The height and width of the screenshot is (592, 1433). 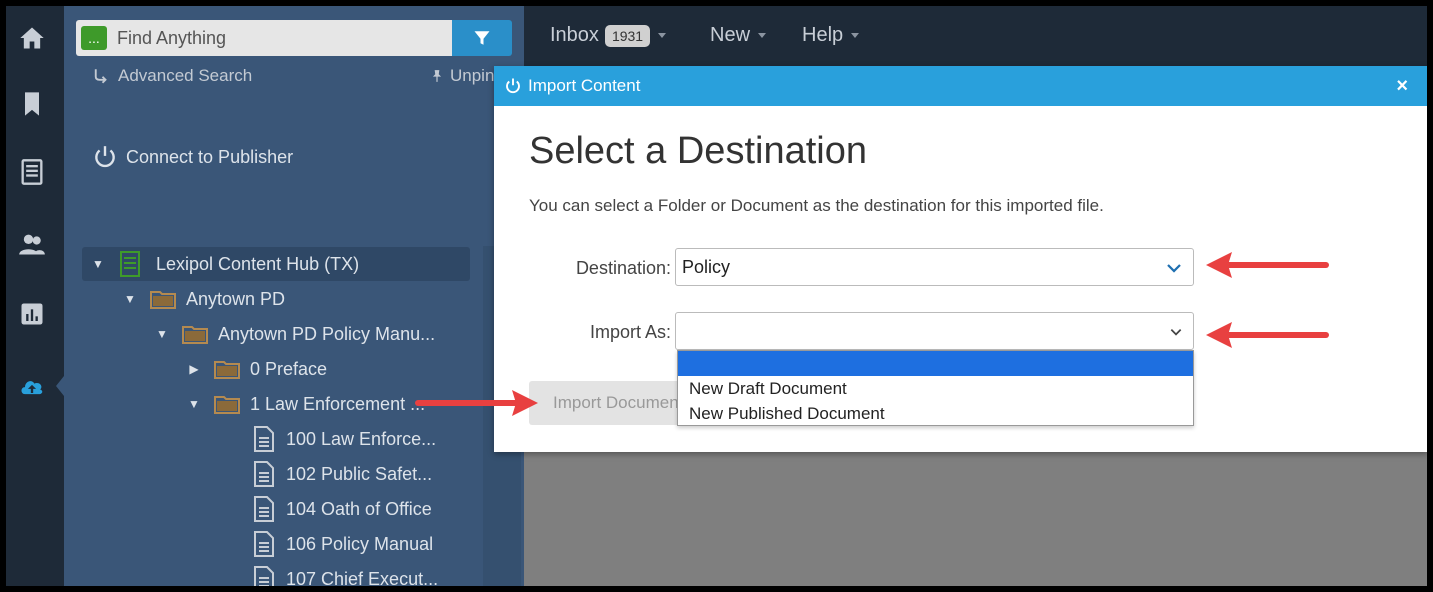 What do you see at coordinates (472, 75) in the screenshot?
I see `unpin-label: Unpin` at bounding box center [472, 75].